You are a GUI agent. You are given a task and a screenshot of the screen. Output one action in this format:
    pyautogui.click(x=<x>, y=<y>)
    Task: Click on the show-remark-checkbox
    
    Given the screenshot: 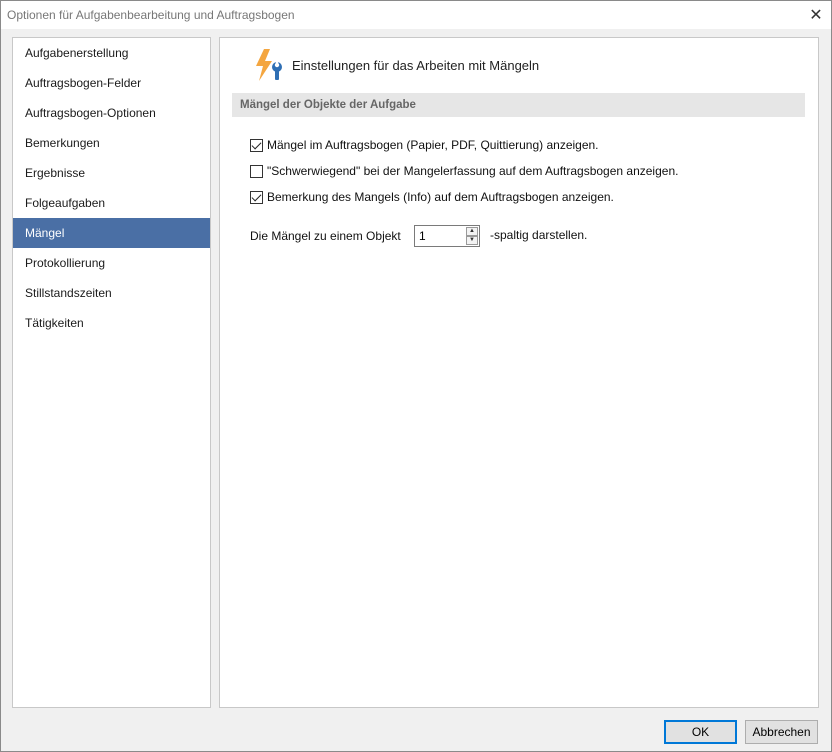 What is the action you would take?
    pyautogui.click(x=256, y=197)
    